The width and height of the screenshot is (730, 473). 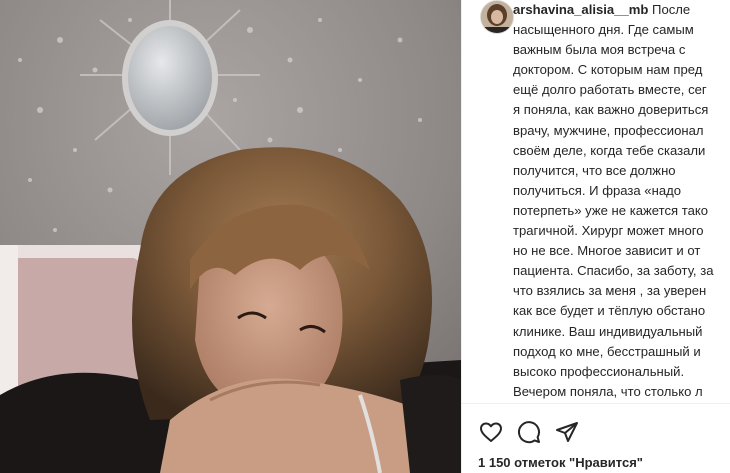 I want to click on caption-line: пациента. Спасибо, за заботу, за, so click(x=613, y=271).